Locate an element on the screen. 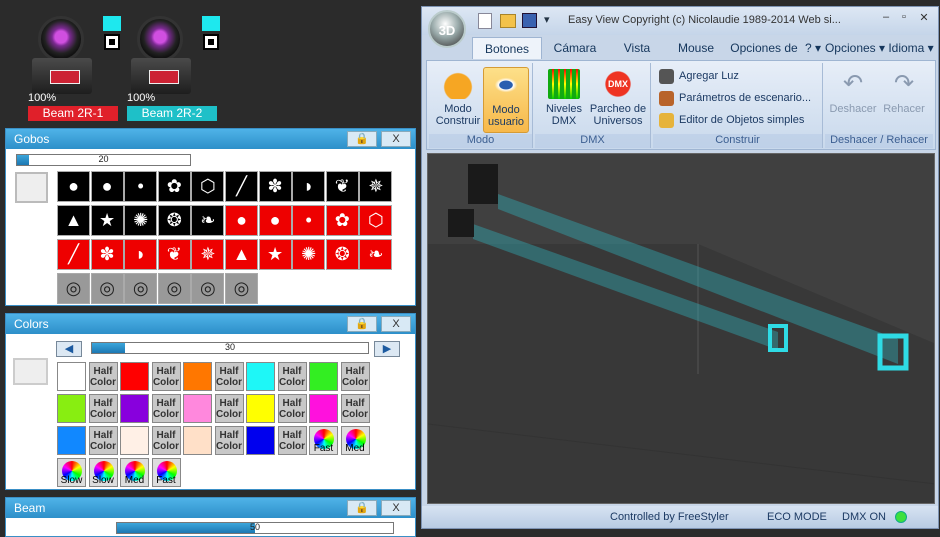 The height and width of the screenshot is (537, 940). help-menu: ? ▾ is located at coordinates (813, 48).